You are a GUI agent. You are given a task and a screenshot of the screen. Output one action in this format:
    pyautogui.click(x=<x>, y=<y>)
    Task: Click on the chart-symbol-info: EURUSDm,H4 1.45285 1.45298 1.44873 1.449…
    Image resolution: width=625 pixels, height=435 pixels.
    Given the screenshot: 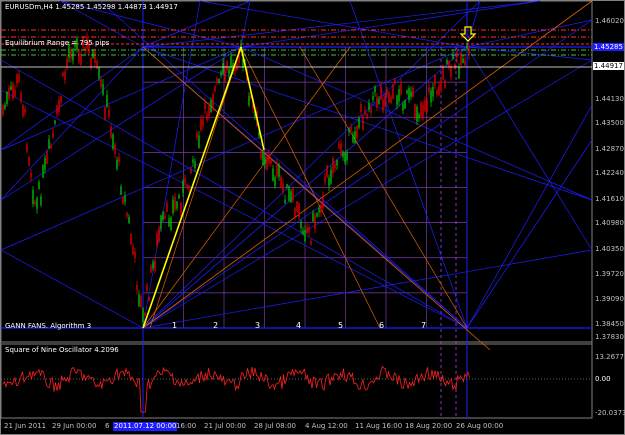 What is the action you would take?
    pyautogui.click(x=91, y=7)
    